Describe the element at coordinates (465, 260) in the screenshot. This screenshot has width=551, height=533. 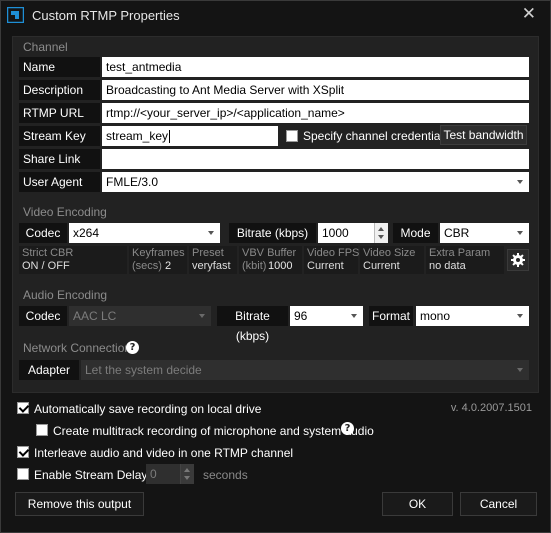
I see `extra-param-stat: Extra Param no data` at that location.